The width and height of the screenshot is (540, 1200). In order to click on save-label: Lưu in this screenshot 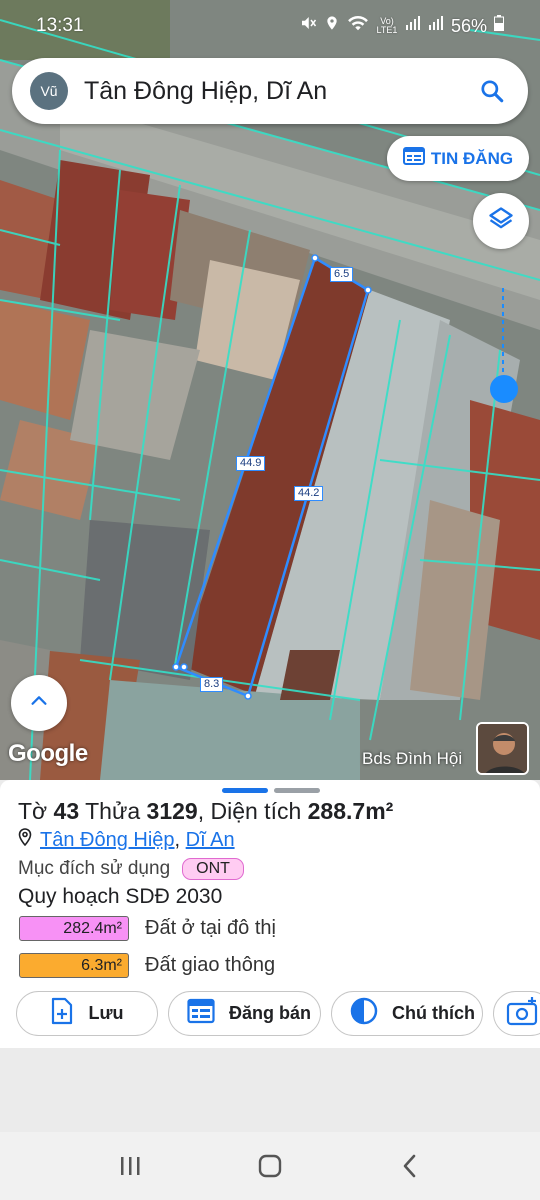, I will do `click(106, 1013)`.